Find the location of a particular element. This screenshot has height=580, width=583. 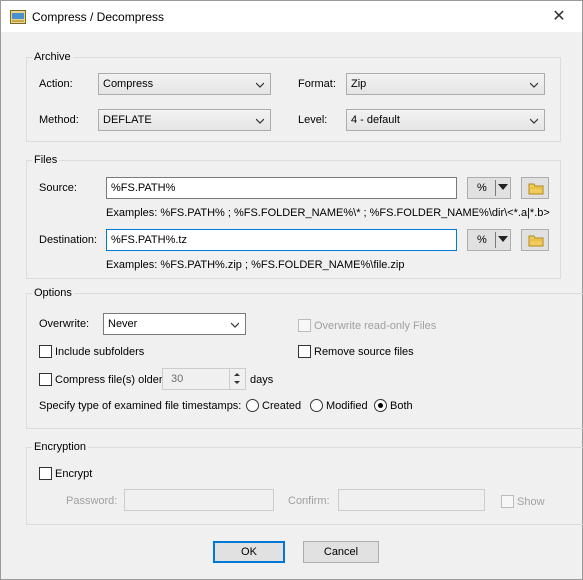

show-password-label: Show is located at coordinates (531, 502).